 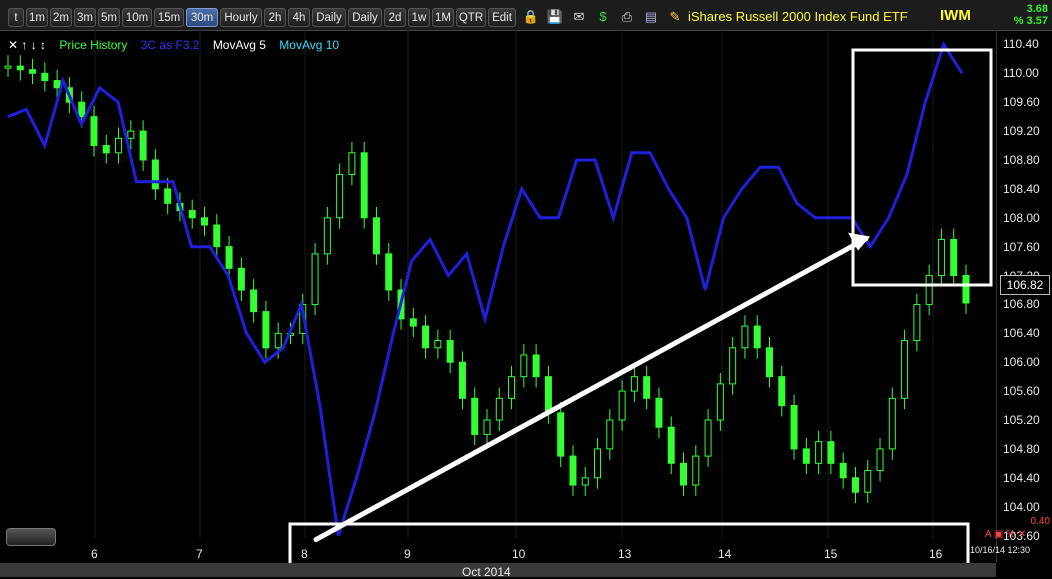 What do you see at coordinates (275, 17) in the screenshot?
I see `interval-button-2h: 2h` at bounding box center [275, 17].